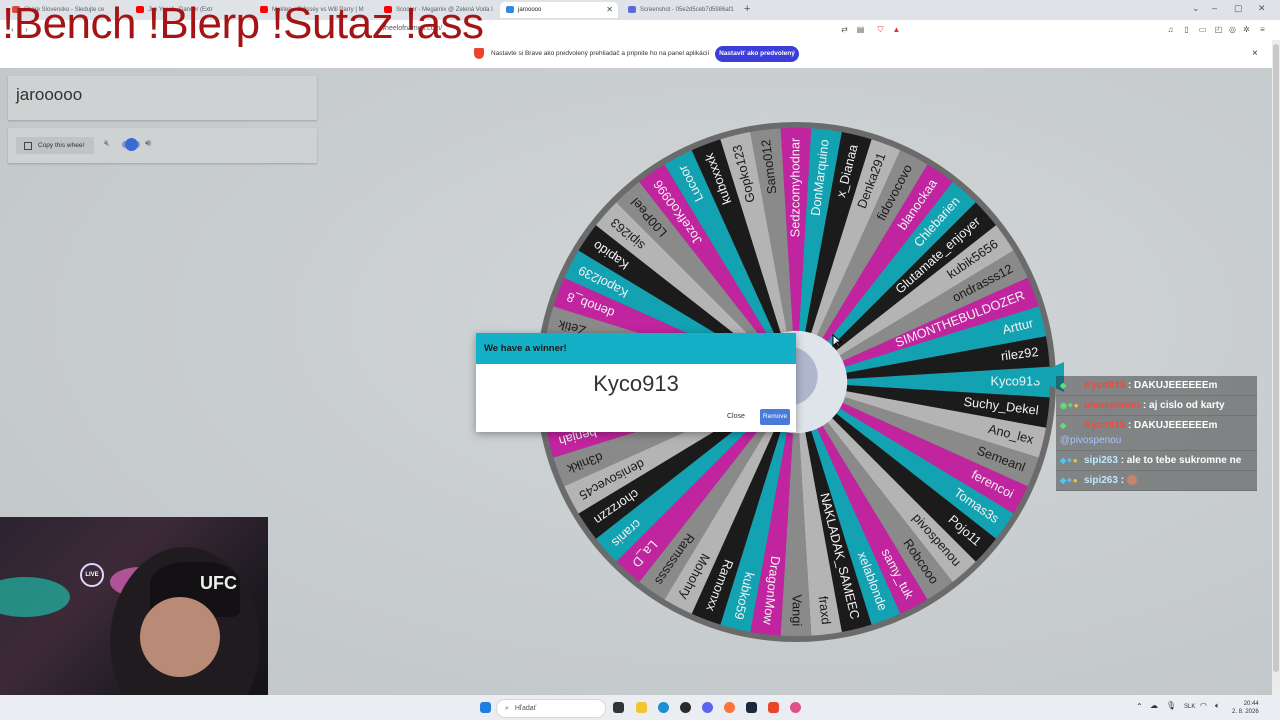 This screenshot has width=1280, height=720. What do you see at coordinates (551, 708) in the screenshot?
I see `taskbar-search: ⌕ Hľadať` at bounding box center [551, 708].